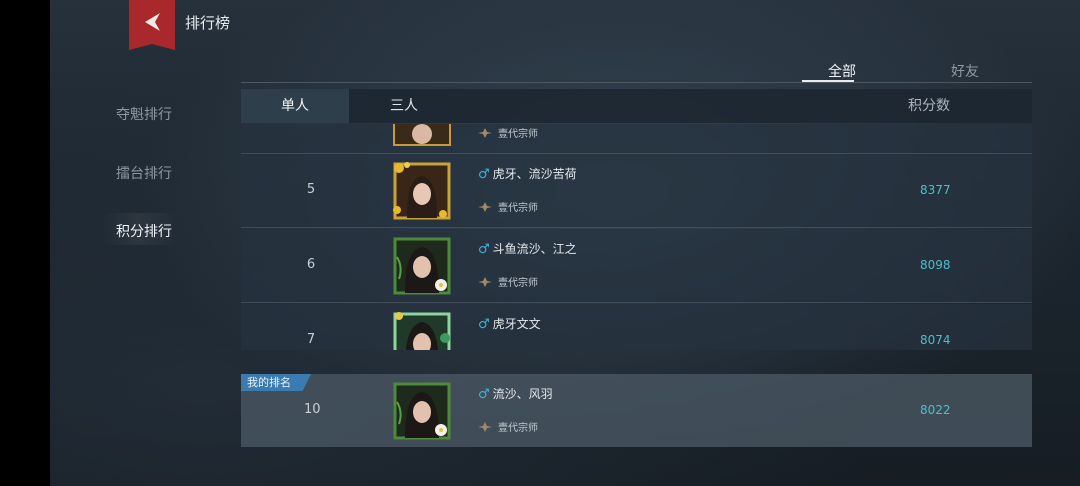  Describe the element at coordinates (935, 410) in the screenshot. I see `my-score: 8022` at that location.